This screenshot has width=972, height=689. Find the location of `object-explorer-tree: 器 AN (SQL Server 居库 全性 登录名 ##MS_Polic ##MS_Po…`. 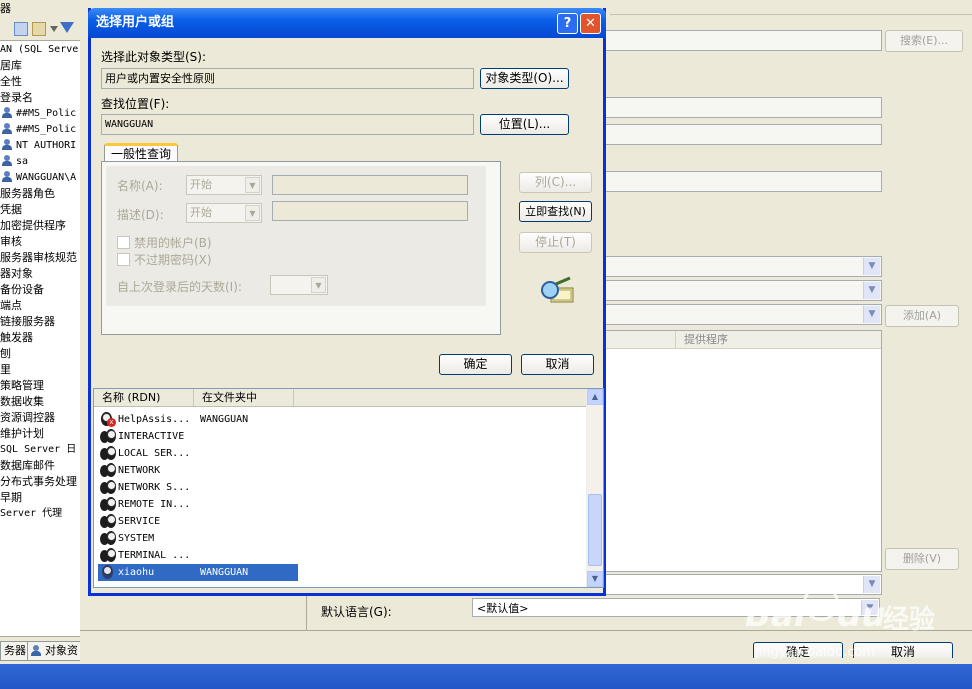

object-explorer-tree: 器 AN (SQL Server 居库 全性 登录名 ##MS_Polic ##MS_Po… is located at coordinates (40, 318).